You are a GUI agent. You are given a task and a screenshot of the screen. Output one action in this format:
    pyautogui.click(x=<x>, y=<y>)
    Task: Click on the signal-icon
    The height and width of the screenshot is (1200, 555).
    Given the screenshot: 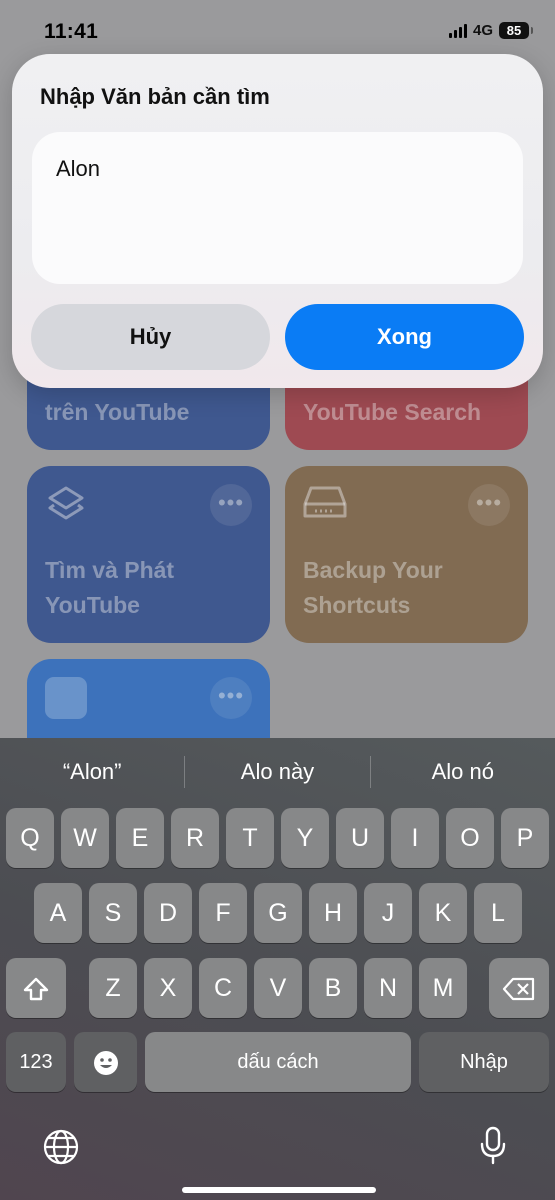 What is the action you would take?
    pyautogui.click(x=457, y=30)
    